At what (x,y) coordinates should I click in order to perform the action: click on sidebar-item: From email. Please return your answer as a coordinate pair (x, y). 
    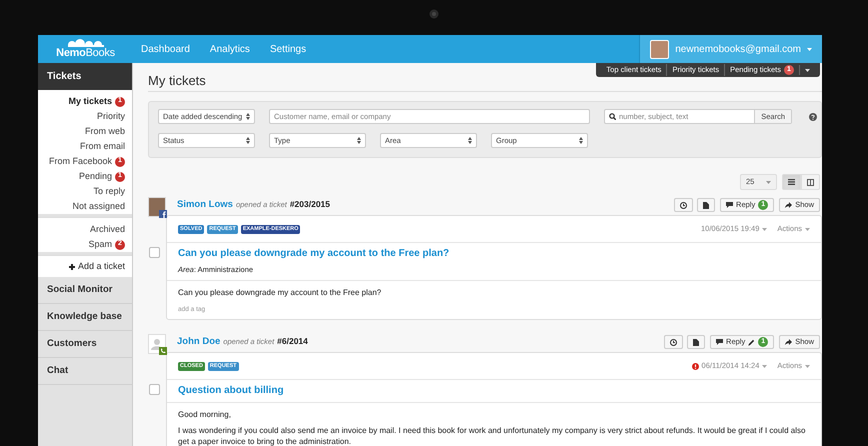
    Looking at the image, I should click on (102, 146).